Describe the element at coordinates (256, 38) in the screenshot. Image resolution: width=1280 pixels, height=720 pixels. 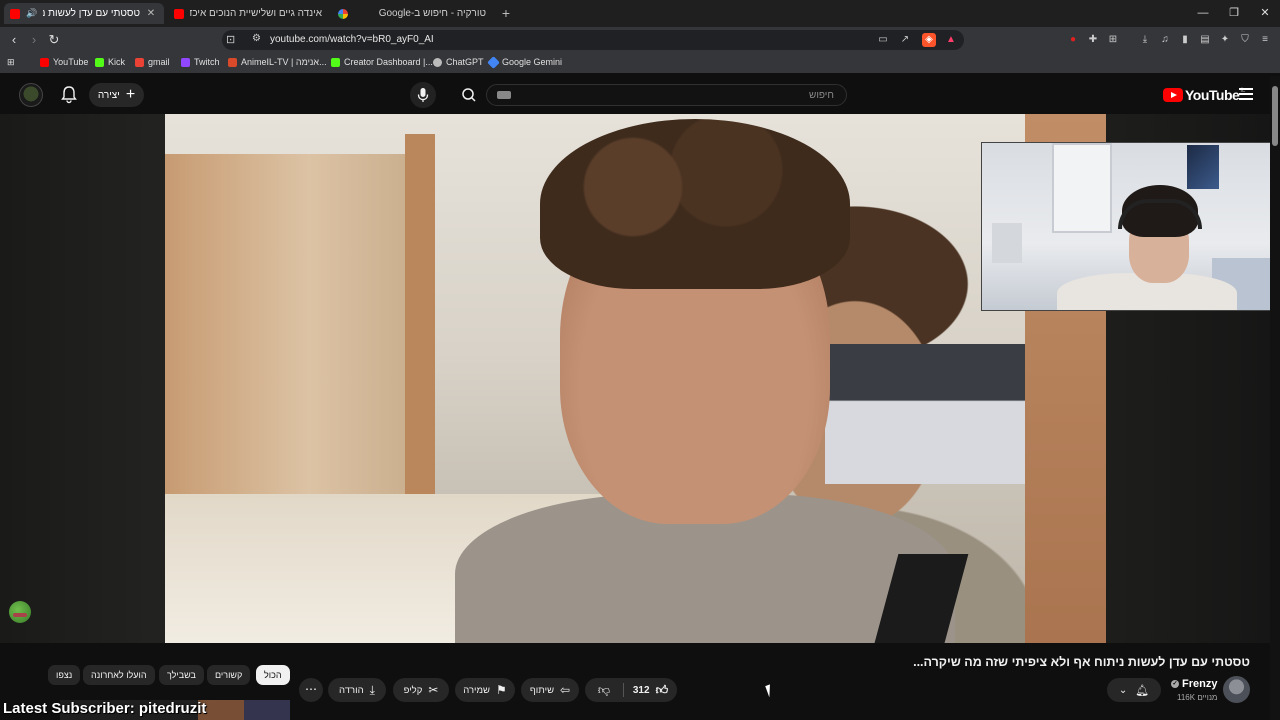
I see `site-info-icon: ⚙` at that location.